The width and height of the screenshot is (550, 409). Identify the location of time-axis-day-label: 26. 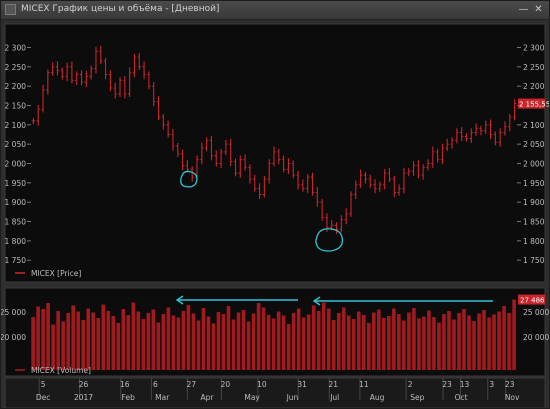
(84, 384).